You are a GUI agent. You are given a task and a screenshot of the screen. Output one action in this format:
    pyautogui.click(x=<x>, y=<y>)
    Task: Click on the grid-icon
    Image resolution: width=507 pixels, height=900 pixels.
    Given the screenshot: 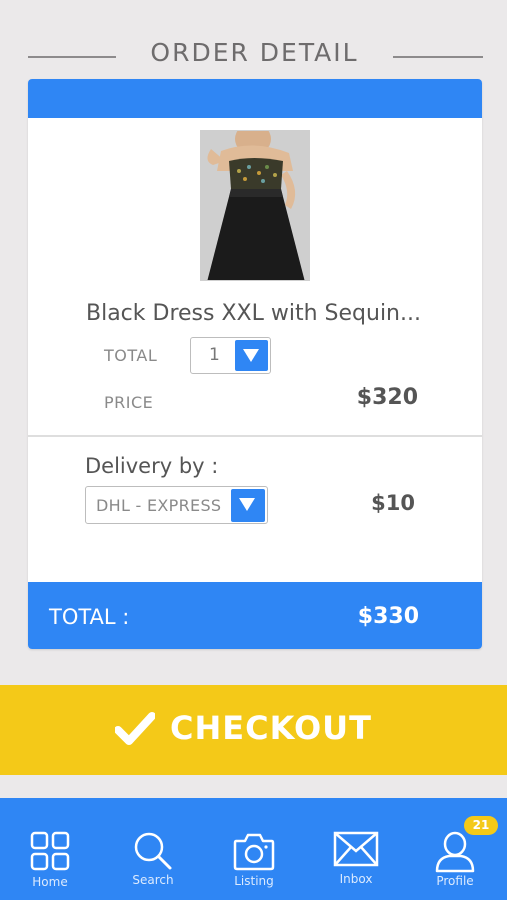 What is the action you would take?
    pyautogui.click(x=50, y=851)
    